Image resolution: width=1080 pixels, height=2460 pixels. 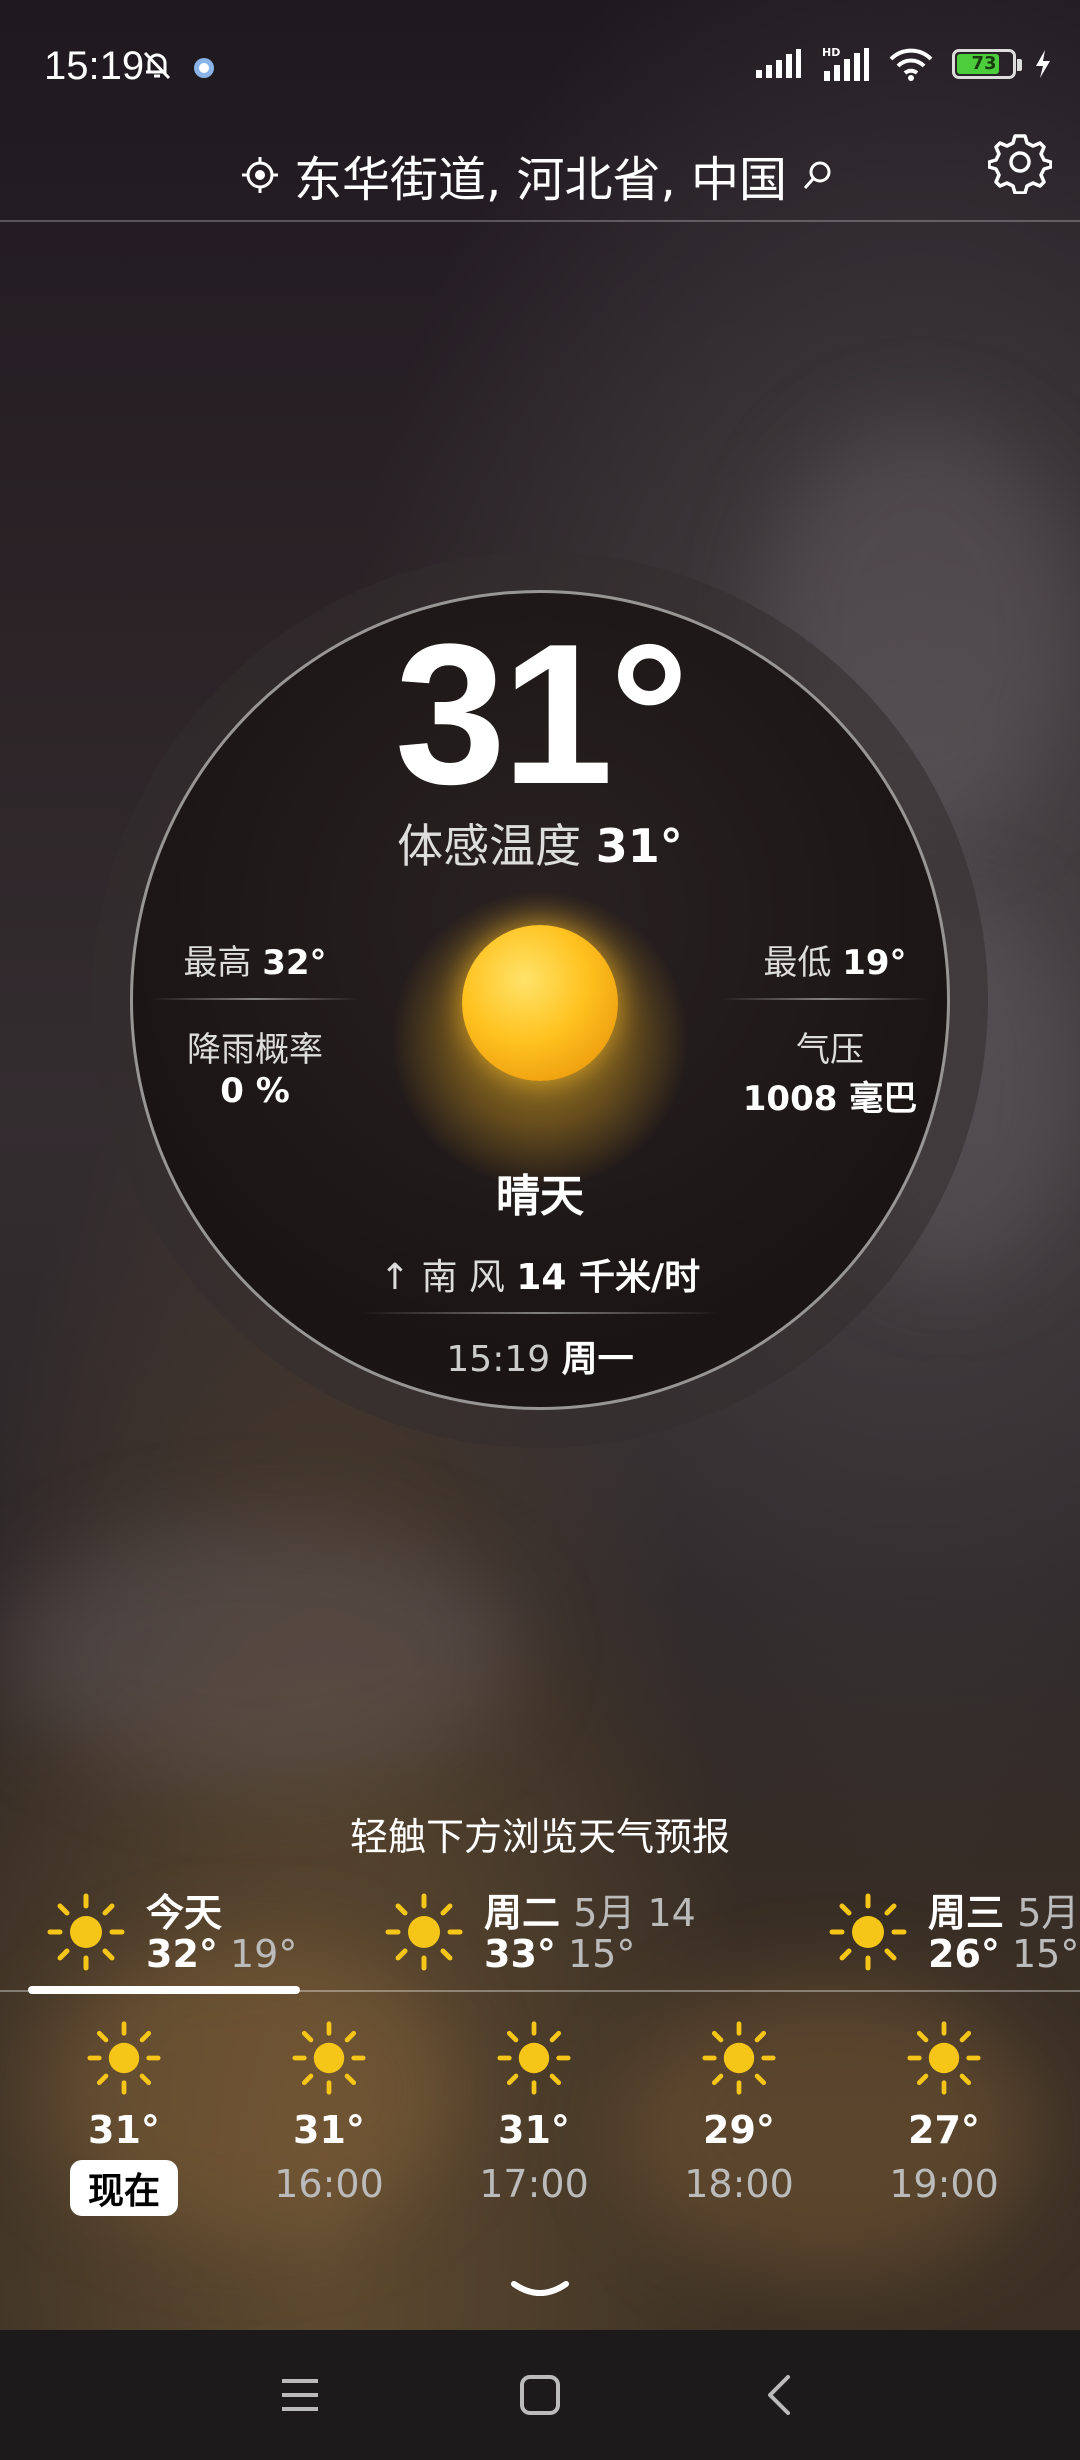 I want to click on day-low: 19°, so click(x=263, y=1954).